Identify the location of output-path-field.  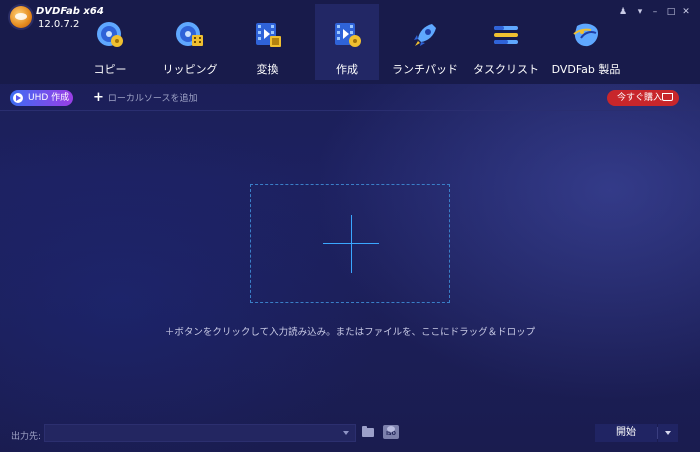
(200, 435).